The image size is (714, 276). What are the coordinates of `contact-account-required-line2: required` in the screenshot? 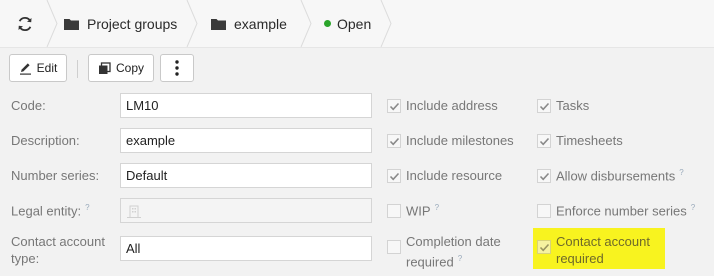 It's located at (580, 258).